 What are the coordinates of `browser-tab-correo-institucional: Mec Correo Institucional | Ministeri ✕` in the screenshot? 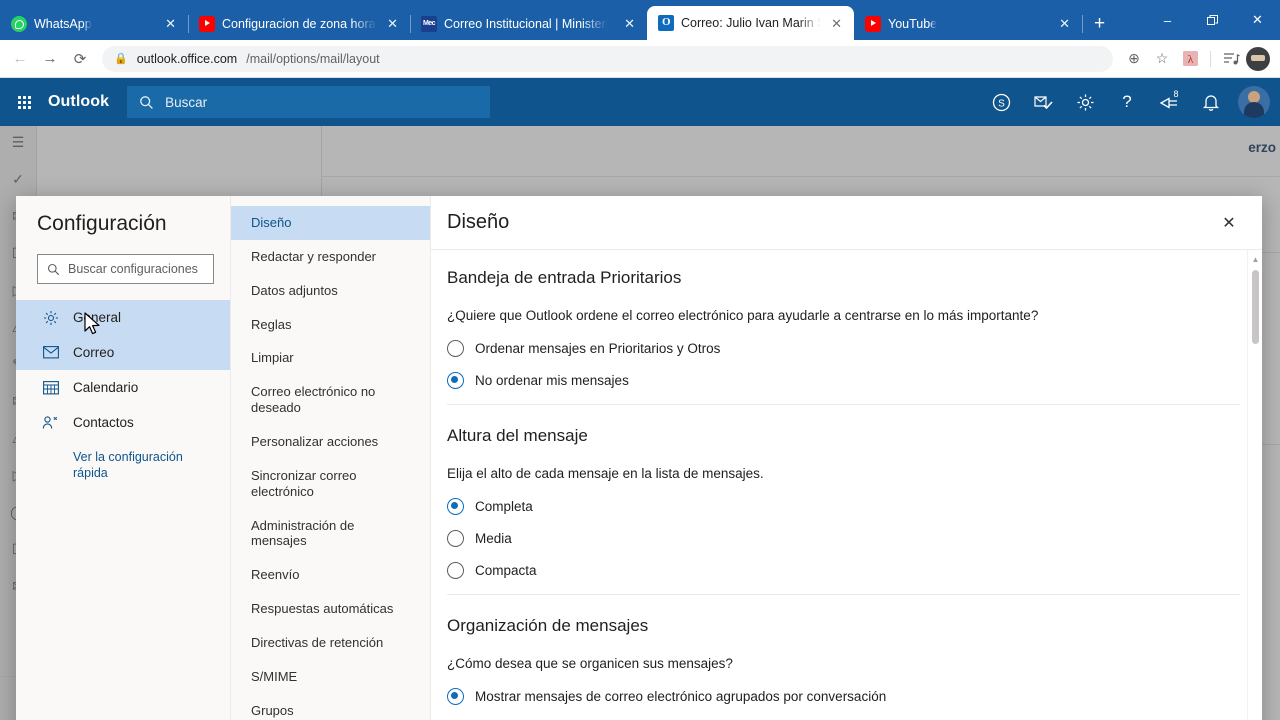 It's located at (529, 23).